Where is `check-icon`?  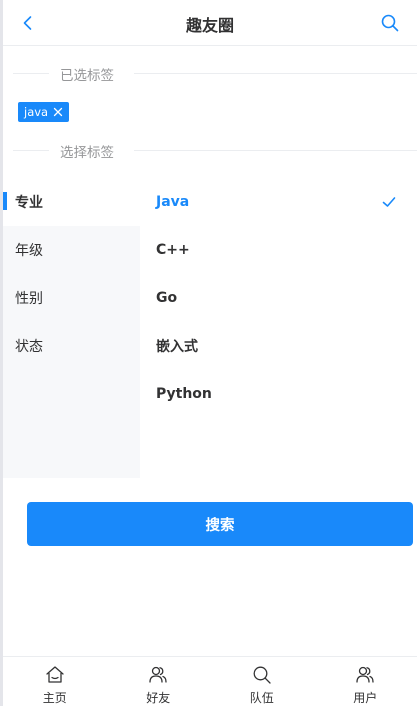 check-icon is located at coordinates (389, 202).